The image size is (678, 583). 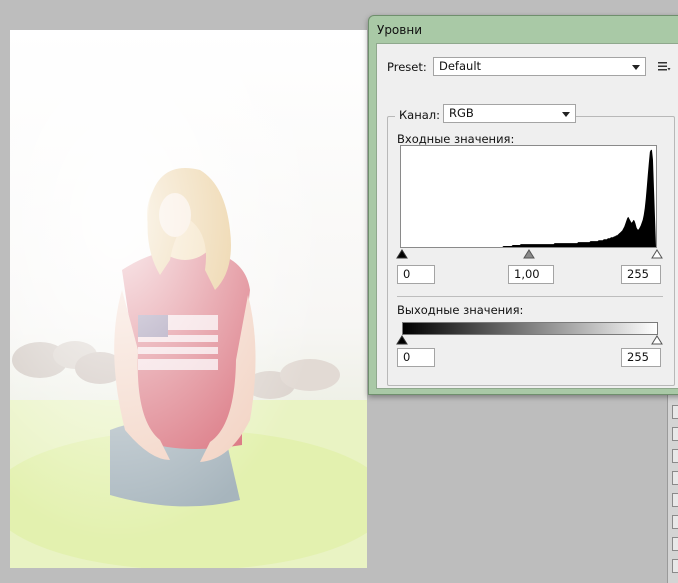 What do you see at coordinates (509, 113) in the screenshot?
I see `channel-select: RGB` at bounding box center [509, 113].